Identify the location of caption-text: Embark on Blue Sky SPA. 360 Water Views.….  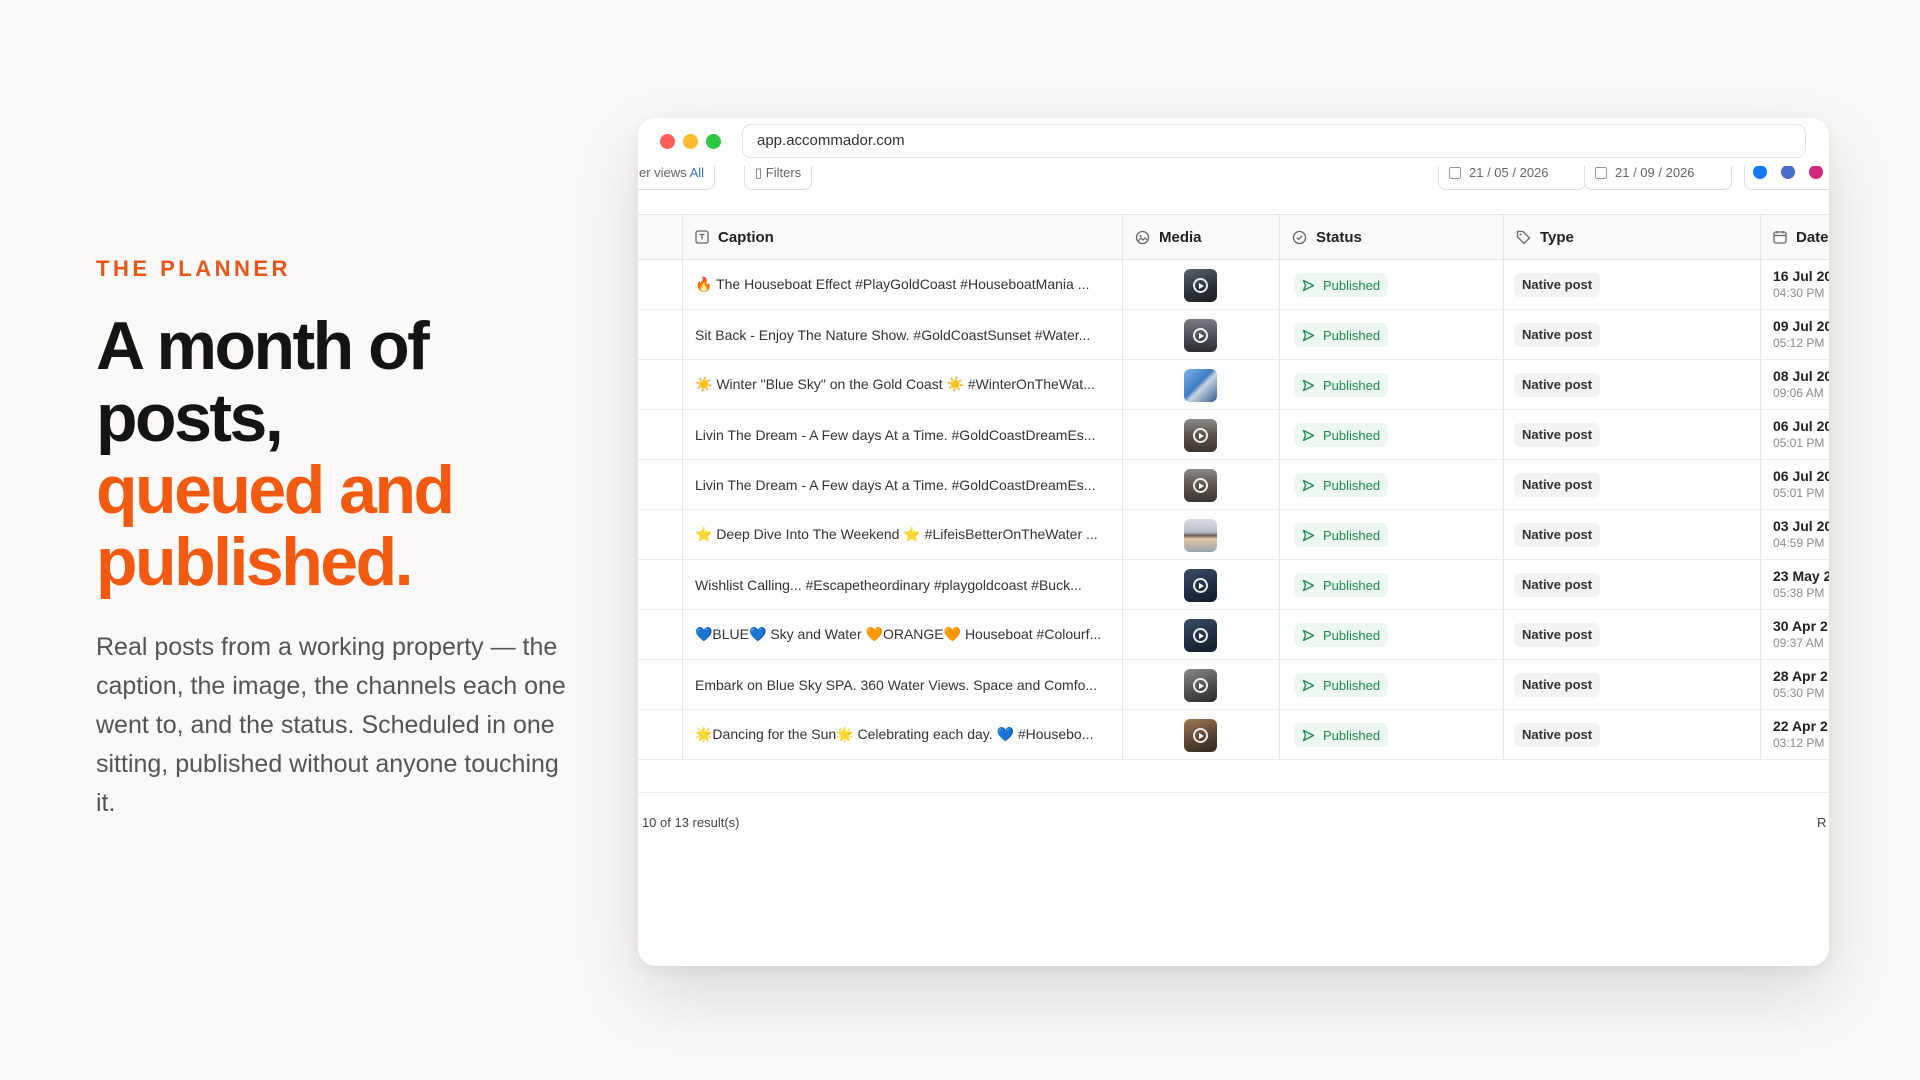
(896, 684).